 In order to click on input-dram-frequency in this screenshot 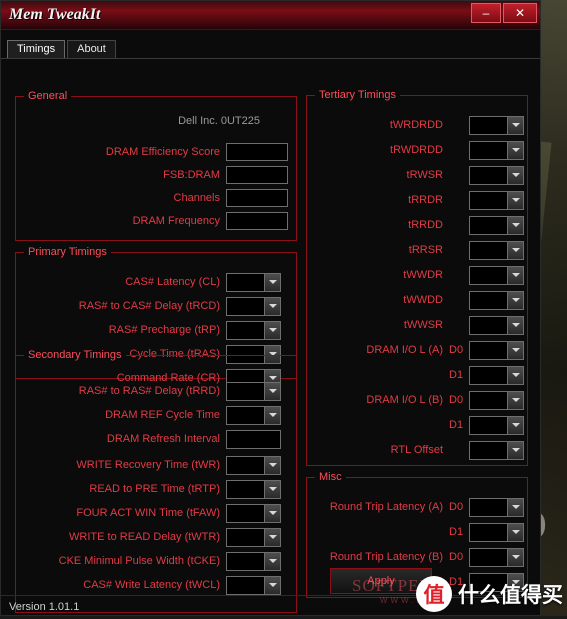, I will do `click(257, 221)`.